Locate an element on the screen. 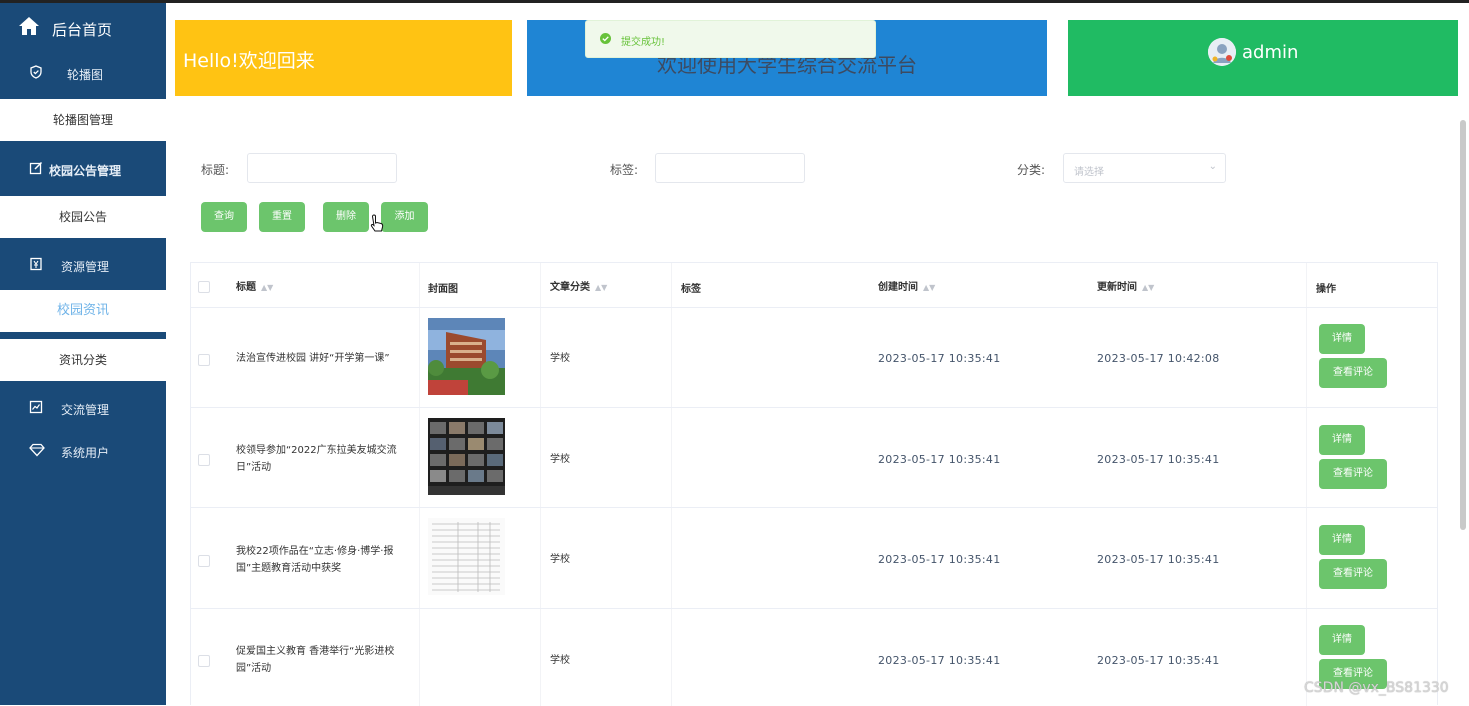  header-cover: 封面图 is located at coordinates (443, 289).